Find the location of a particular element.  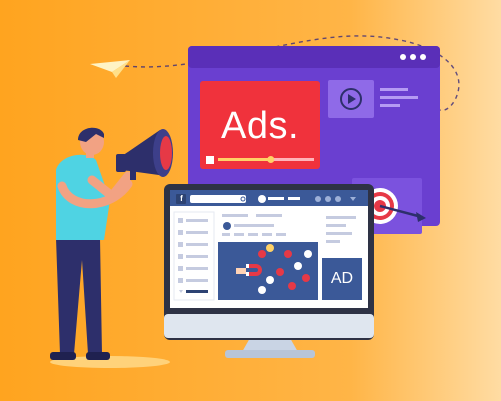

progress-knob is located at coordinates (271, 159).